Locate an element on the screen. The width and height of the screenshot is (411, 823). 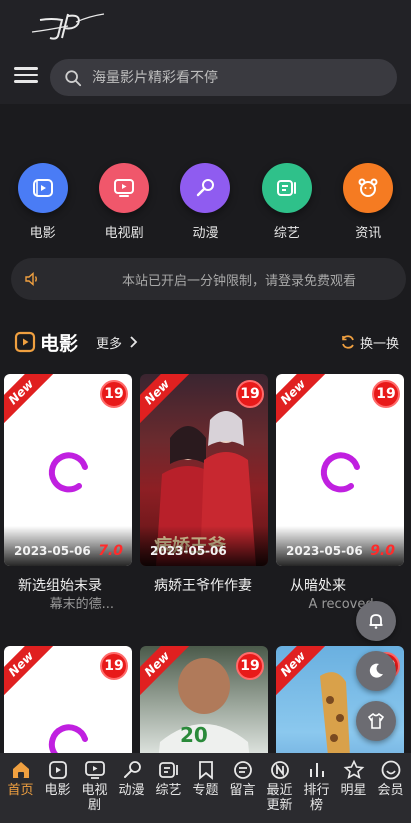
category-variety: 综艺 is located at coordinates (287, 202).